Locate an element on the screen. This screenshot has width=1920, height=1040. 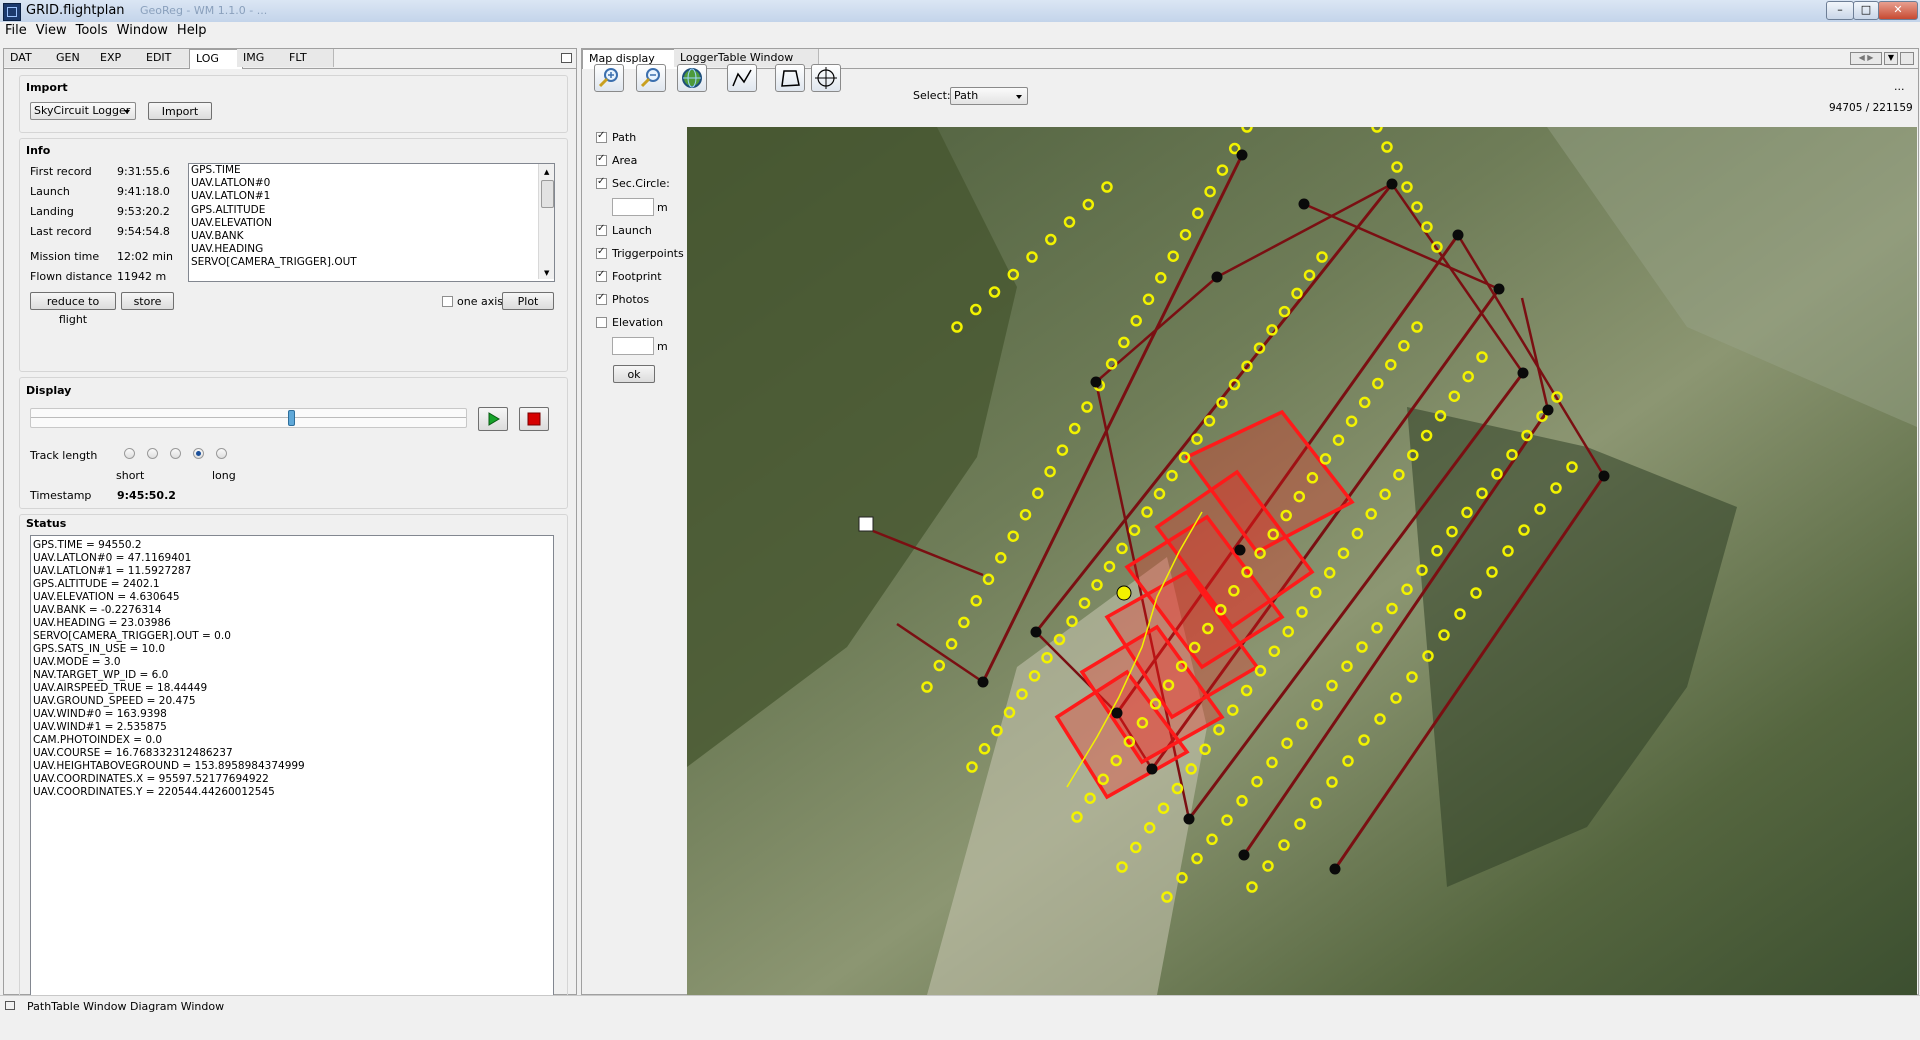
maximize-button: □ is located at coordinates (1866, 10).